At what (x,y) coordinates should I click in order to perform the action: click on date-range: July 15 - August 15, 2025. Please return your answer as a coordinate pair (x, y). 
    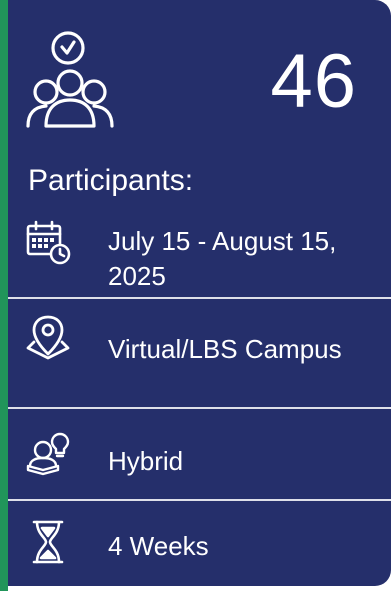
    Looking at the image, I should click on (238, 259).